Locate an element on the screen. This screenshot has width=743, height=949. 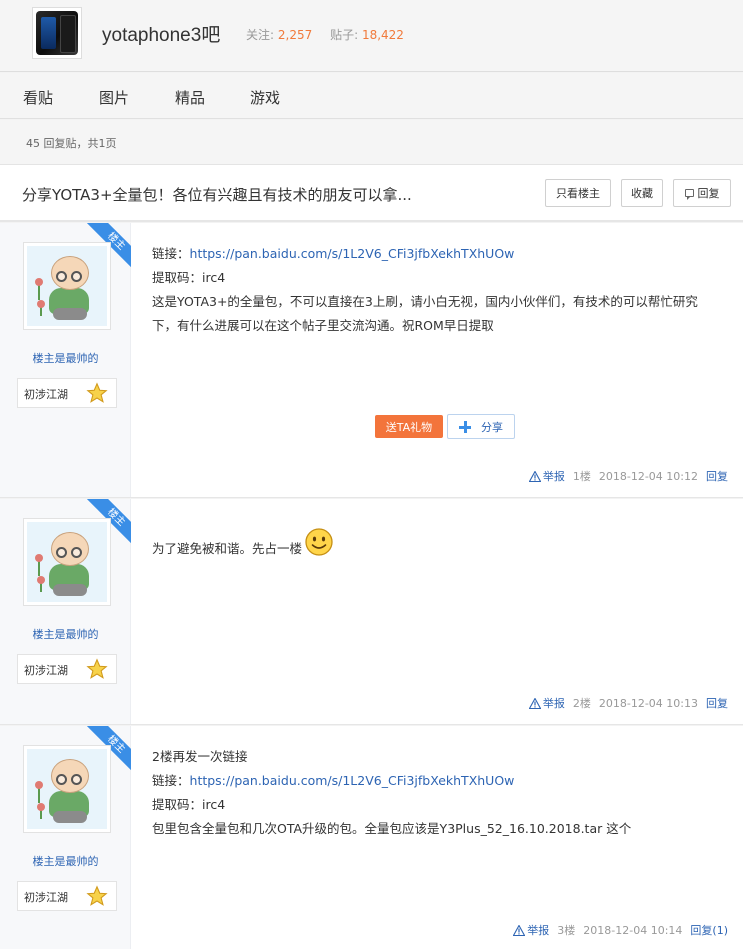
share-button: 分享 is located at coordinates (481, 426).